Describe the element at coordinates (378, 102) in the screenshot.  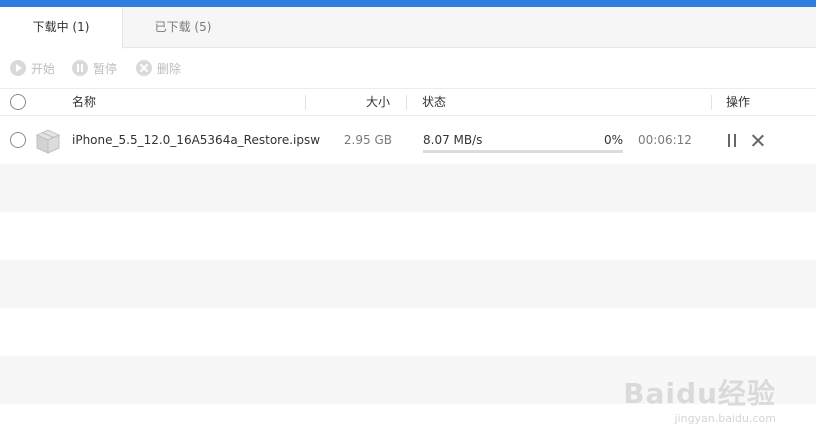
I see `column-header-size: 大小` at that location.